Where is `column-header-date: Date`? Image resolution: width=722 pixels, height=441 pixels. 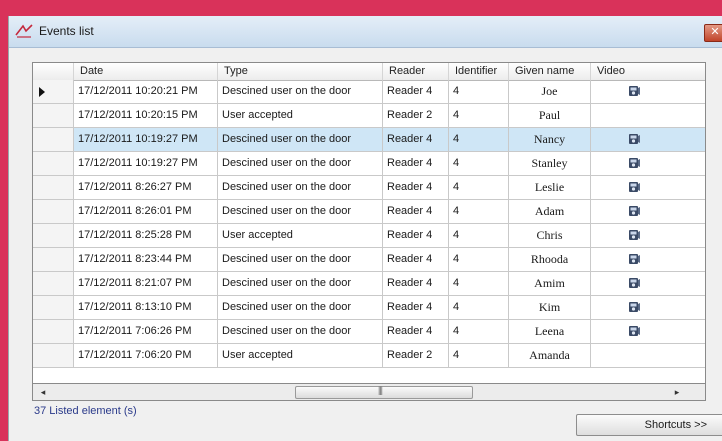
column-header-date: Date is located at coordinates (146, 71).